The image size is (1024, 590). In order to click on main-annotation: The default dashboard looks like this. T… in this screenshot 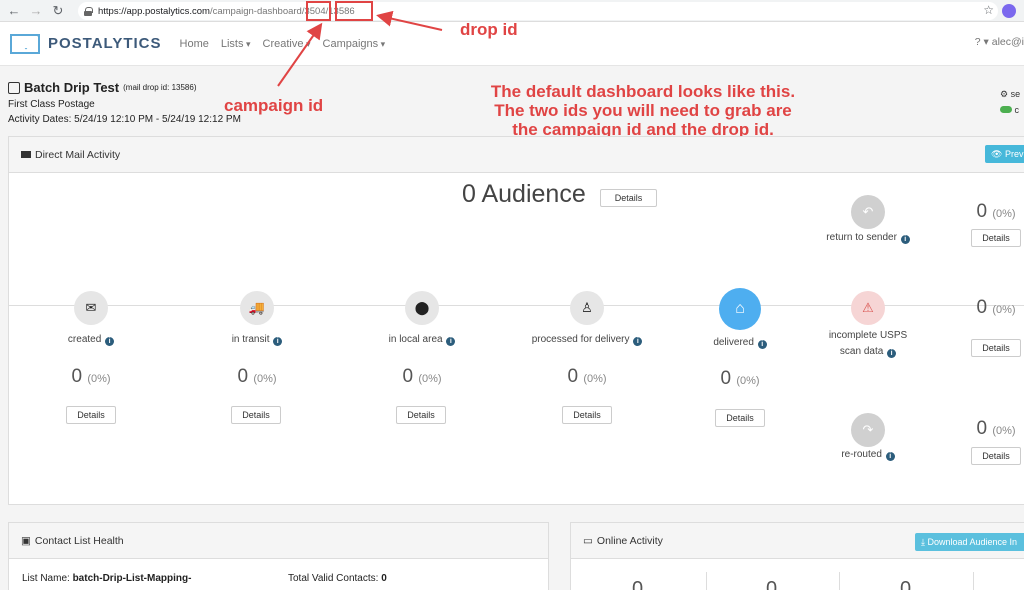, I will do `click(643, 110)`.